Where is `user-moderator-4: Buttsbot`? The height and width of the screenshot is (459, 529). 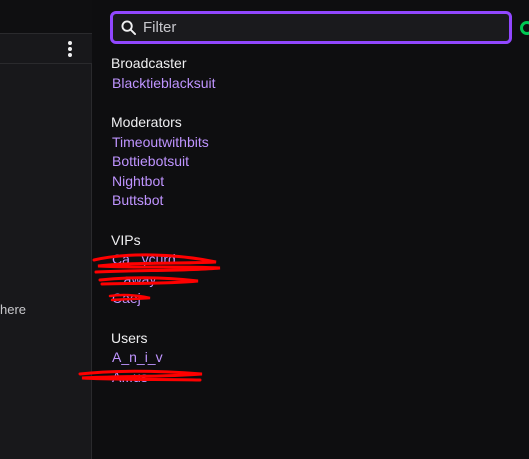
user-moderator-4: Buttsbot is located at coordinates (137, 200).